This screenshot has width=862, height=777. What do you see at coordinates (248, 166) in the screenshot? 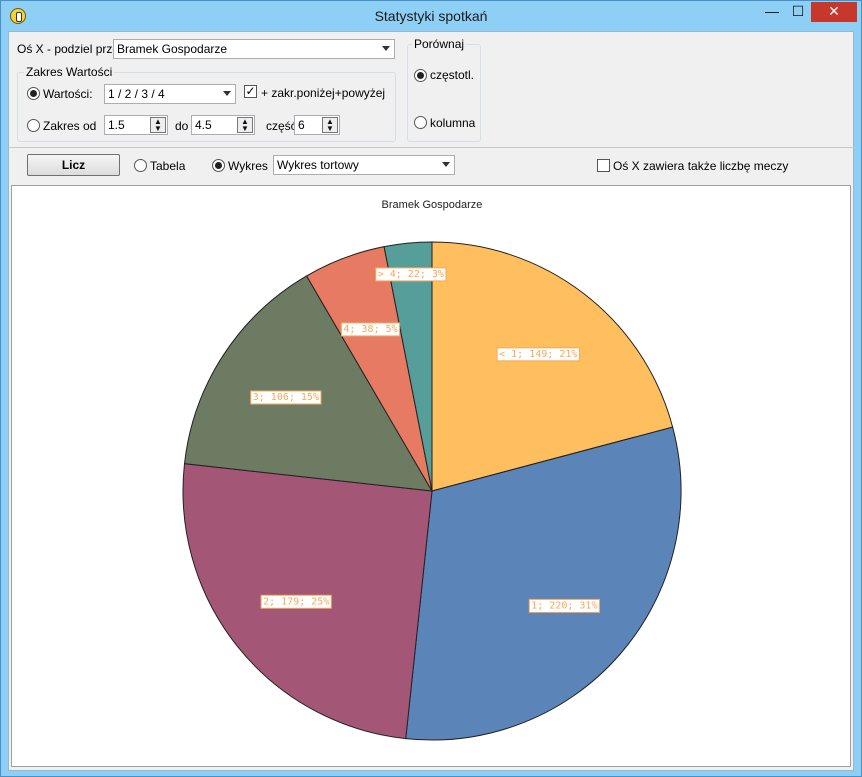
I see `chart-radio-label: Wykres` at bounding box center [248, 166].